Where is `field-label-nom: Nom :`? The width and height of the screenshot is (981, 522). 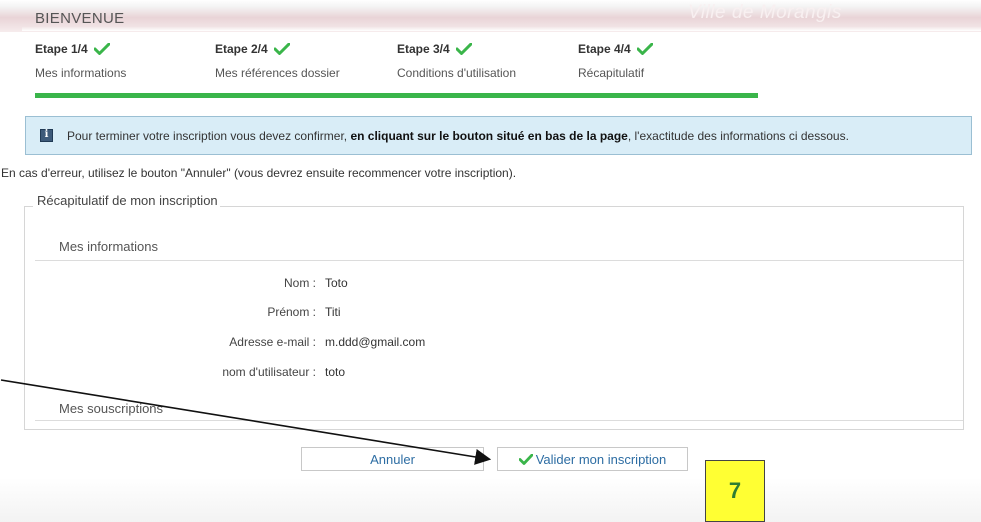
field-label-nom: Nom : is located at coordinates (299, 283).